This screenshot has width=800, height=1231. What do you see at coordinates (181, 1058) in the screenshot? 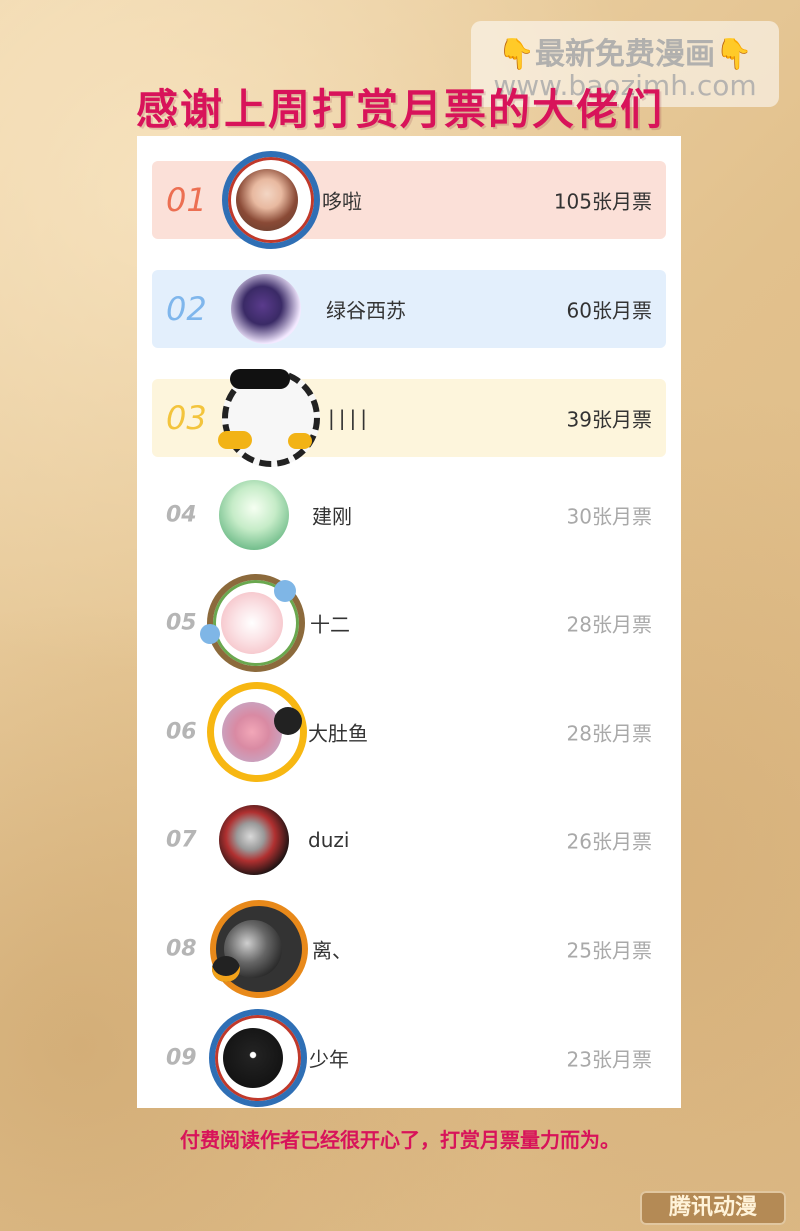
I see `rank-number: 09` at bounding box center [181, 1058].